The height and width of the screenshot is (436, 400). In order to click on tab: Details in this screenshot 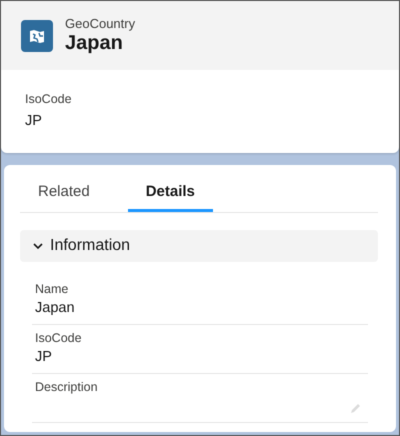, I will do `click(170, 188)`.